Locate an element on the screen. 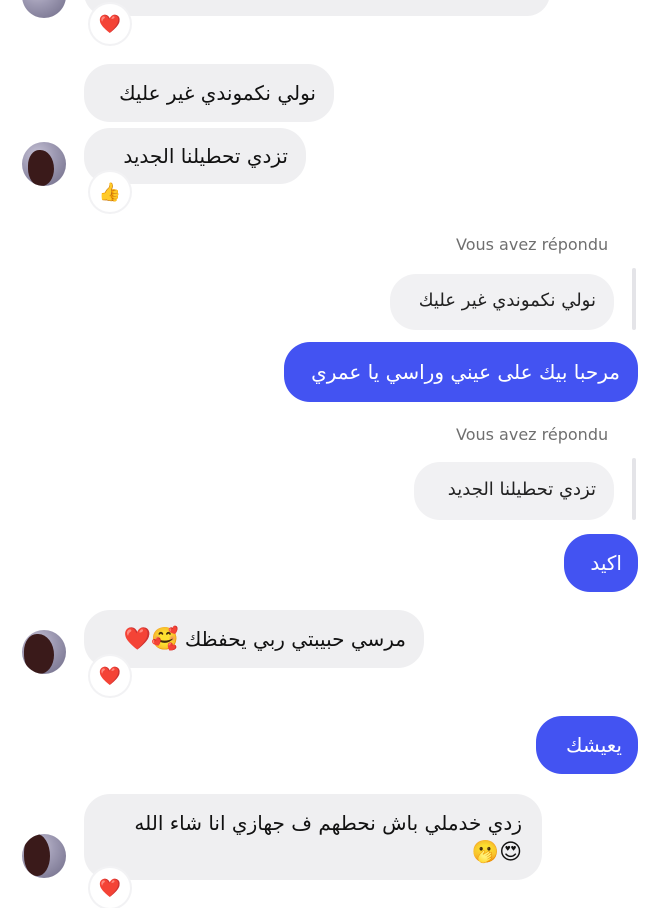  quoted-message: تزدي تحطيلنا الجديد is located at coordinates (514, 491).